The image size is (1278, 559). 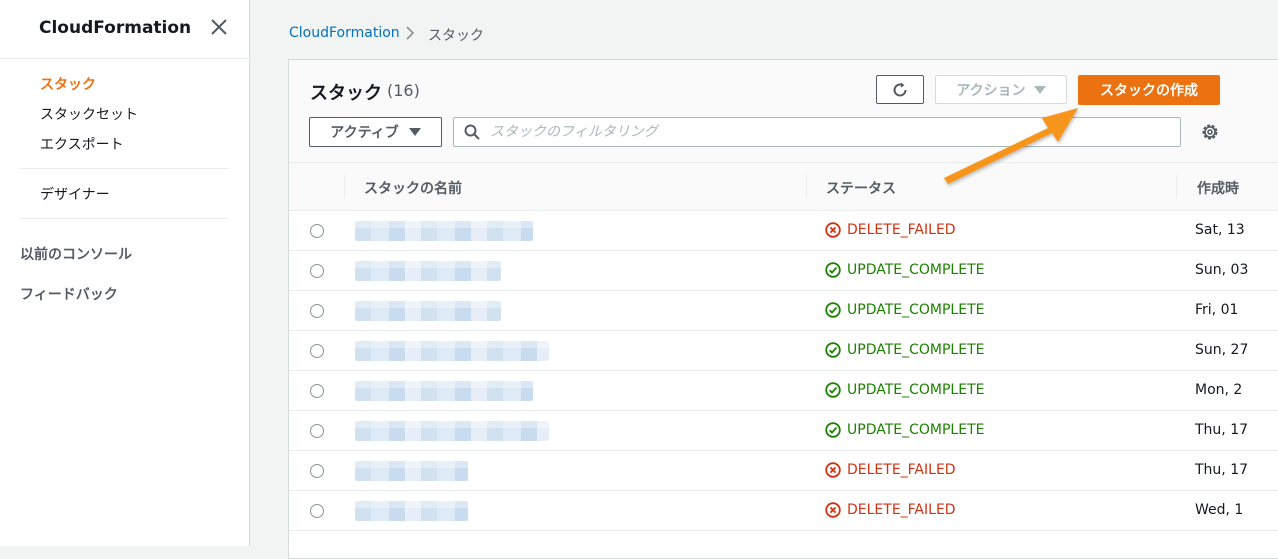 What do you see at coordinates (403, 90) in the screenshot?
I see `stack-count: (16)` at bounding box center [403, 90].